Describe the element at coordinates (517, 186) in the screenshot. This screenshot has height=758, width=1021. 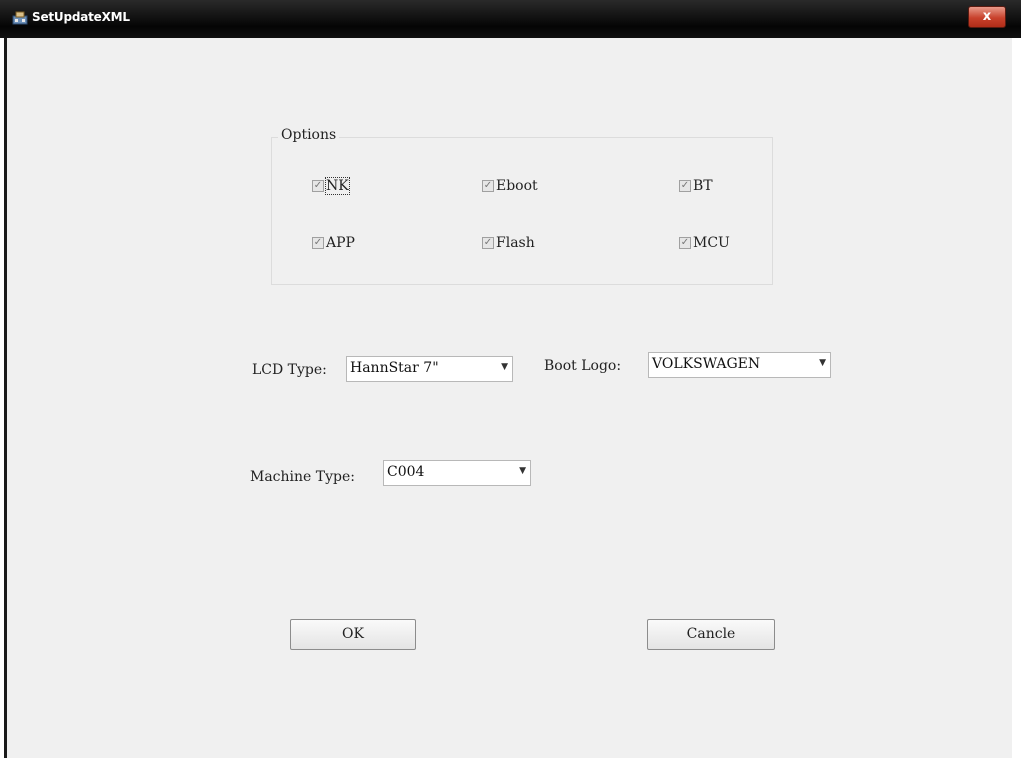
I see `option-eboot-label: Eboot` at that location.